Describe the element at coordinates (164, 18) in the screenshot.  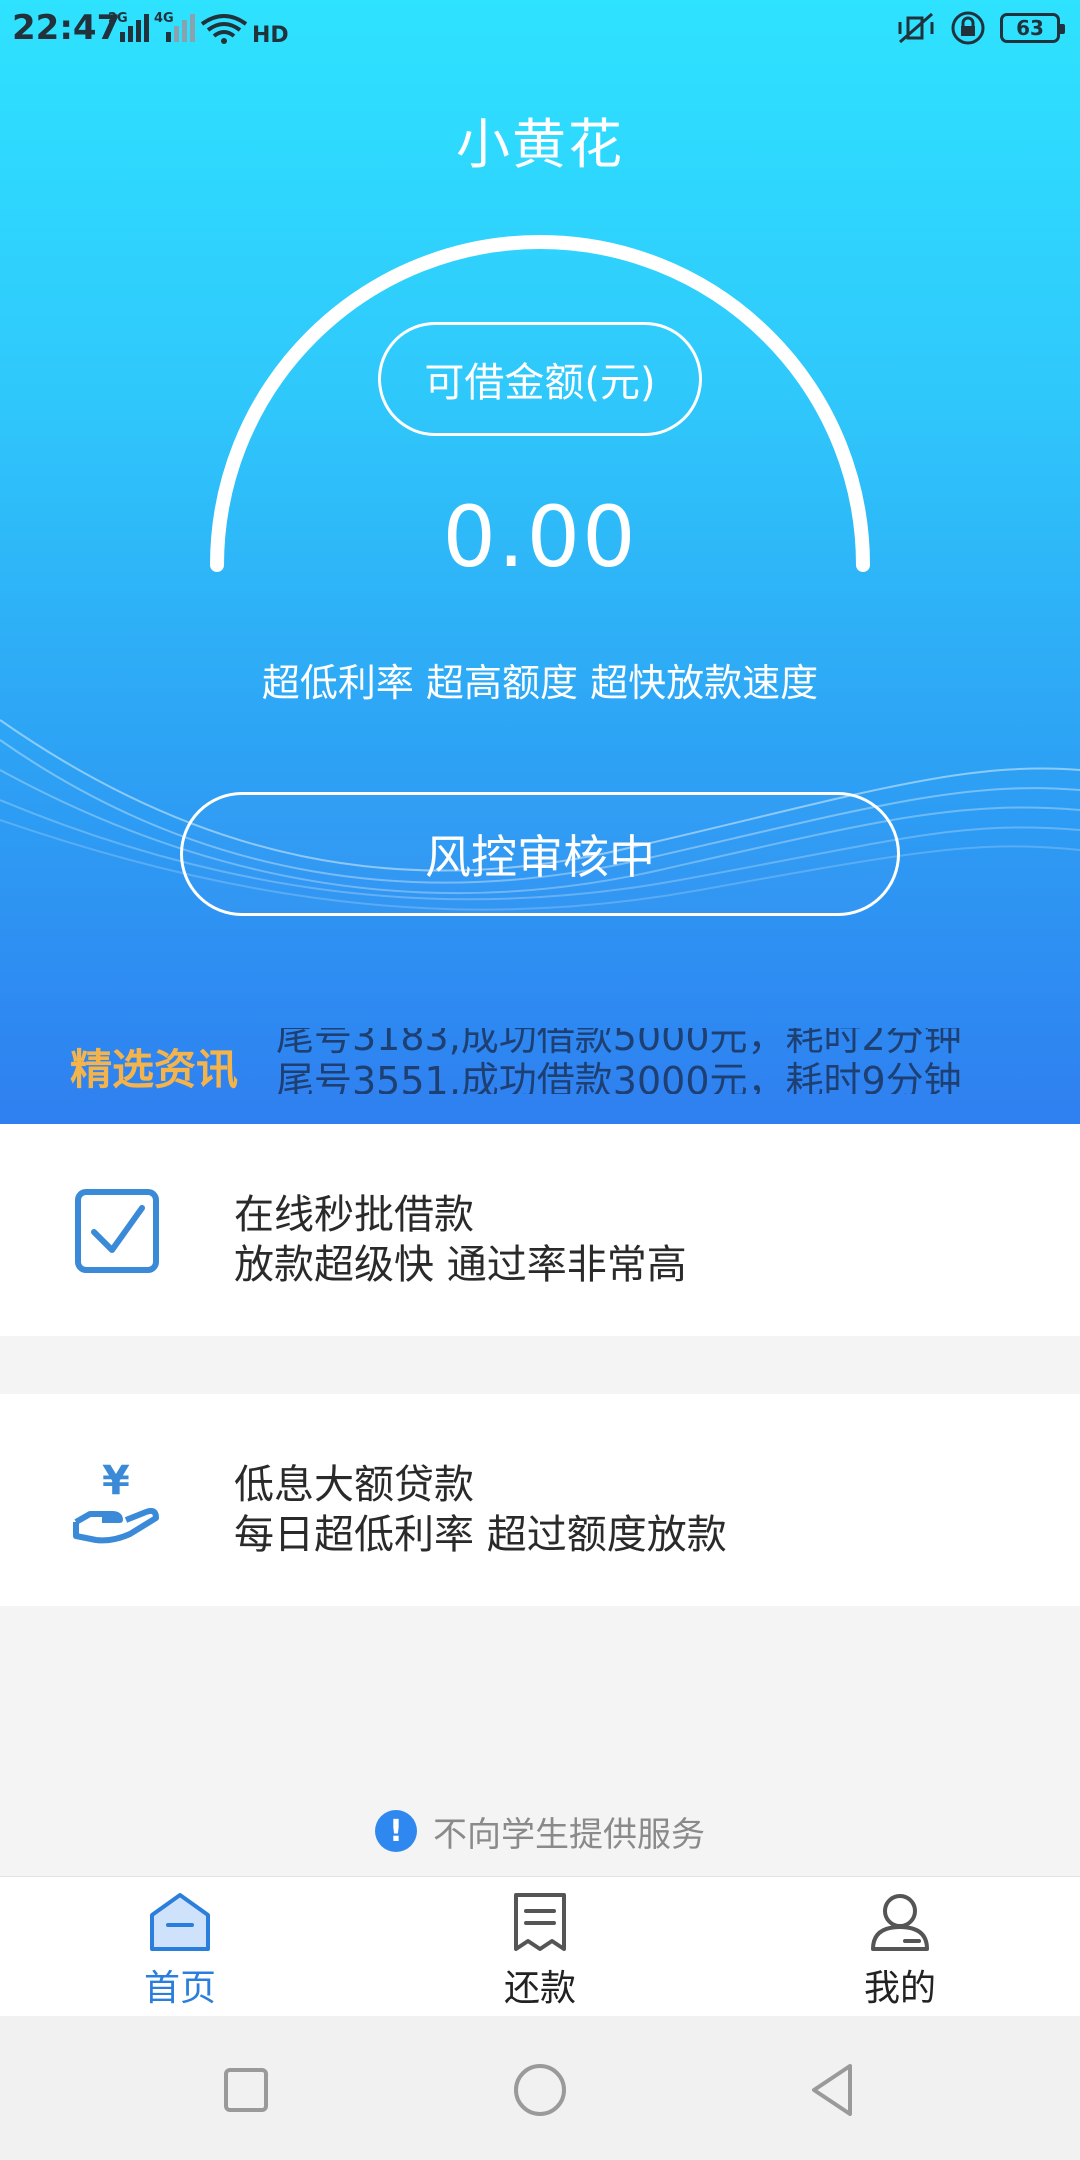
I see `net-4g-label: 4G` at that location.